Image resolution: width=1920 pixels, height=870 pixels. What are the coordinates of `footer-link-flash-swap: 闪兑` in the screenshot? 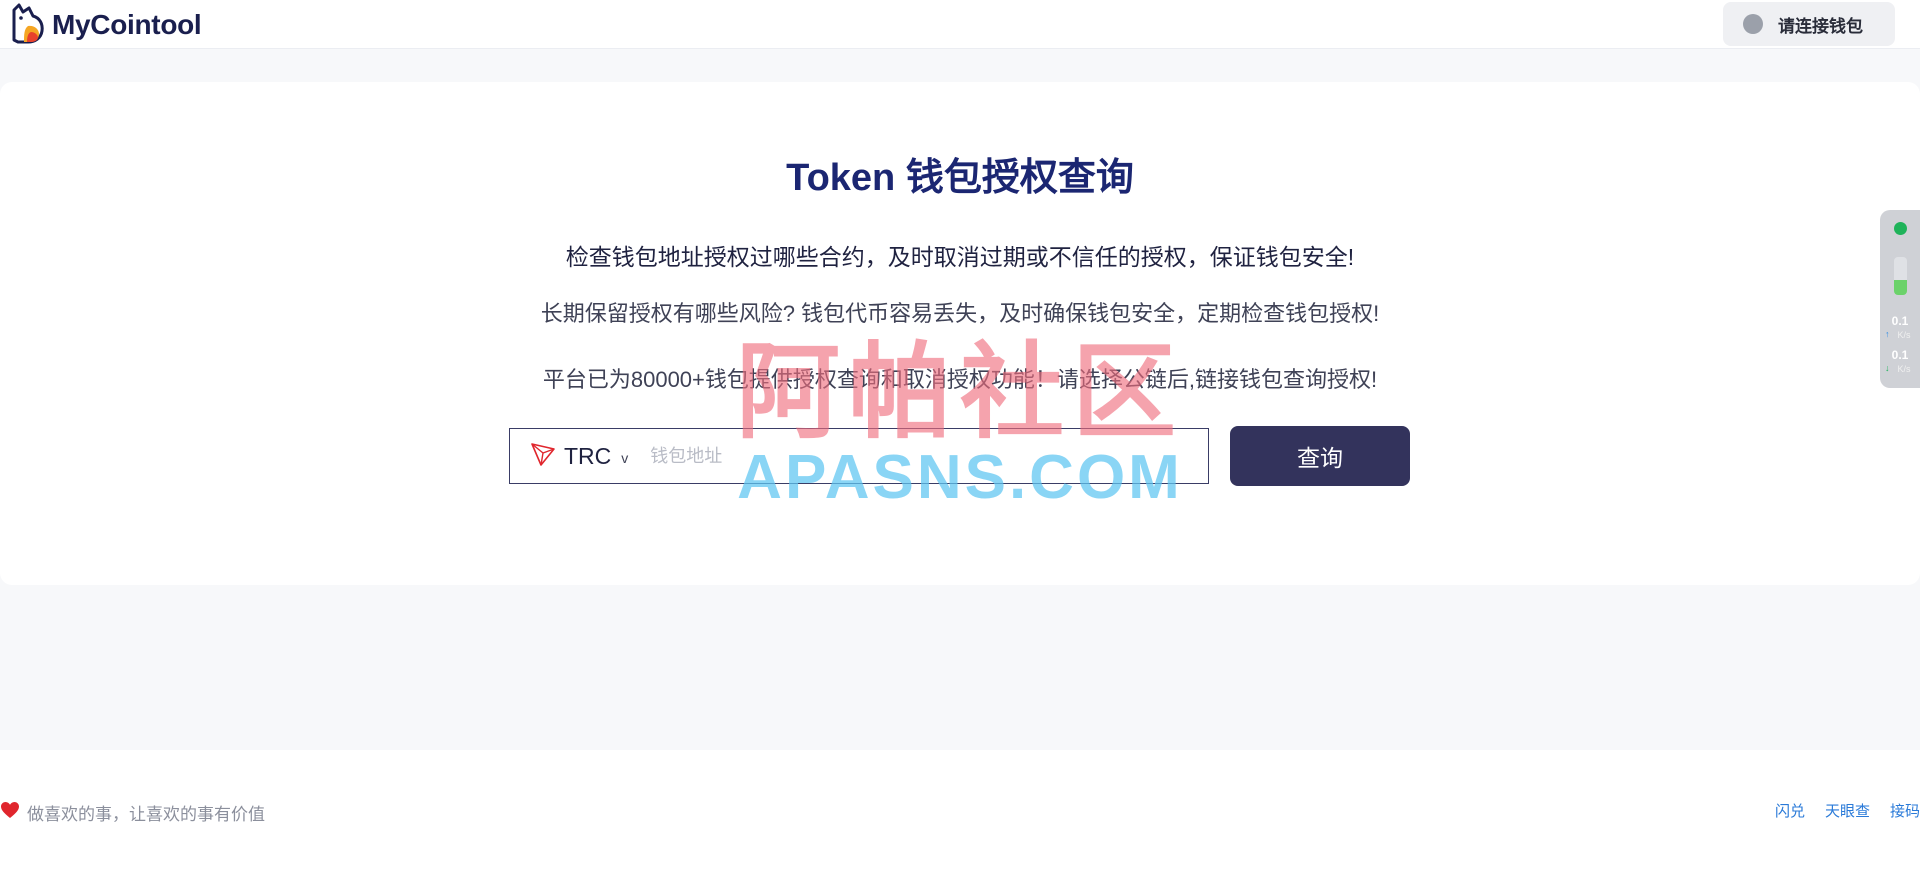 It's located at (1790, 810).